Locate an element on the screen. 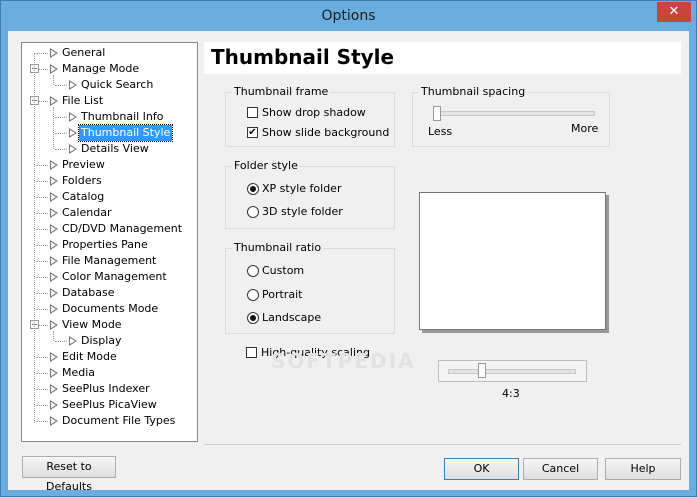  thumbnail-preview is located at coordinates (512, 261).